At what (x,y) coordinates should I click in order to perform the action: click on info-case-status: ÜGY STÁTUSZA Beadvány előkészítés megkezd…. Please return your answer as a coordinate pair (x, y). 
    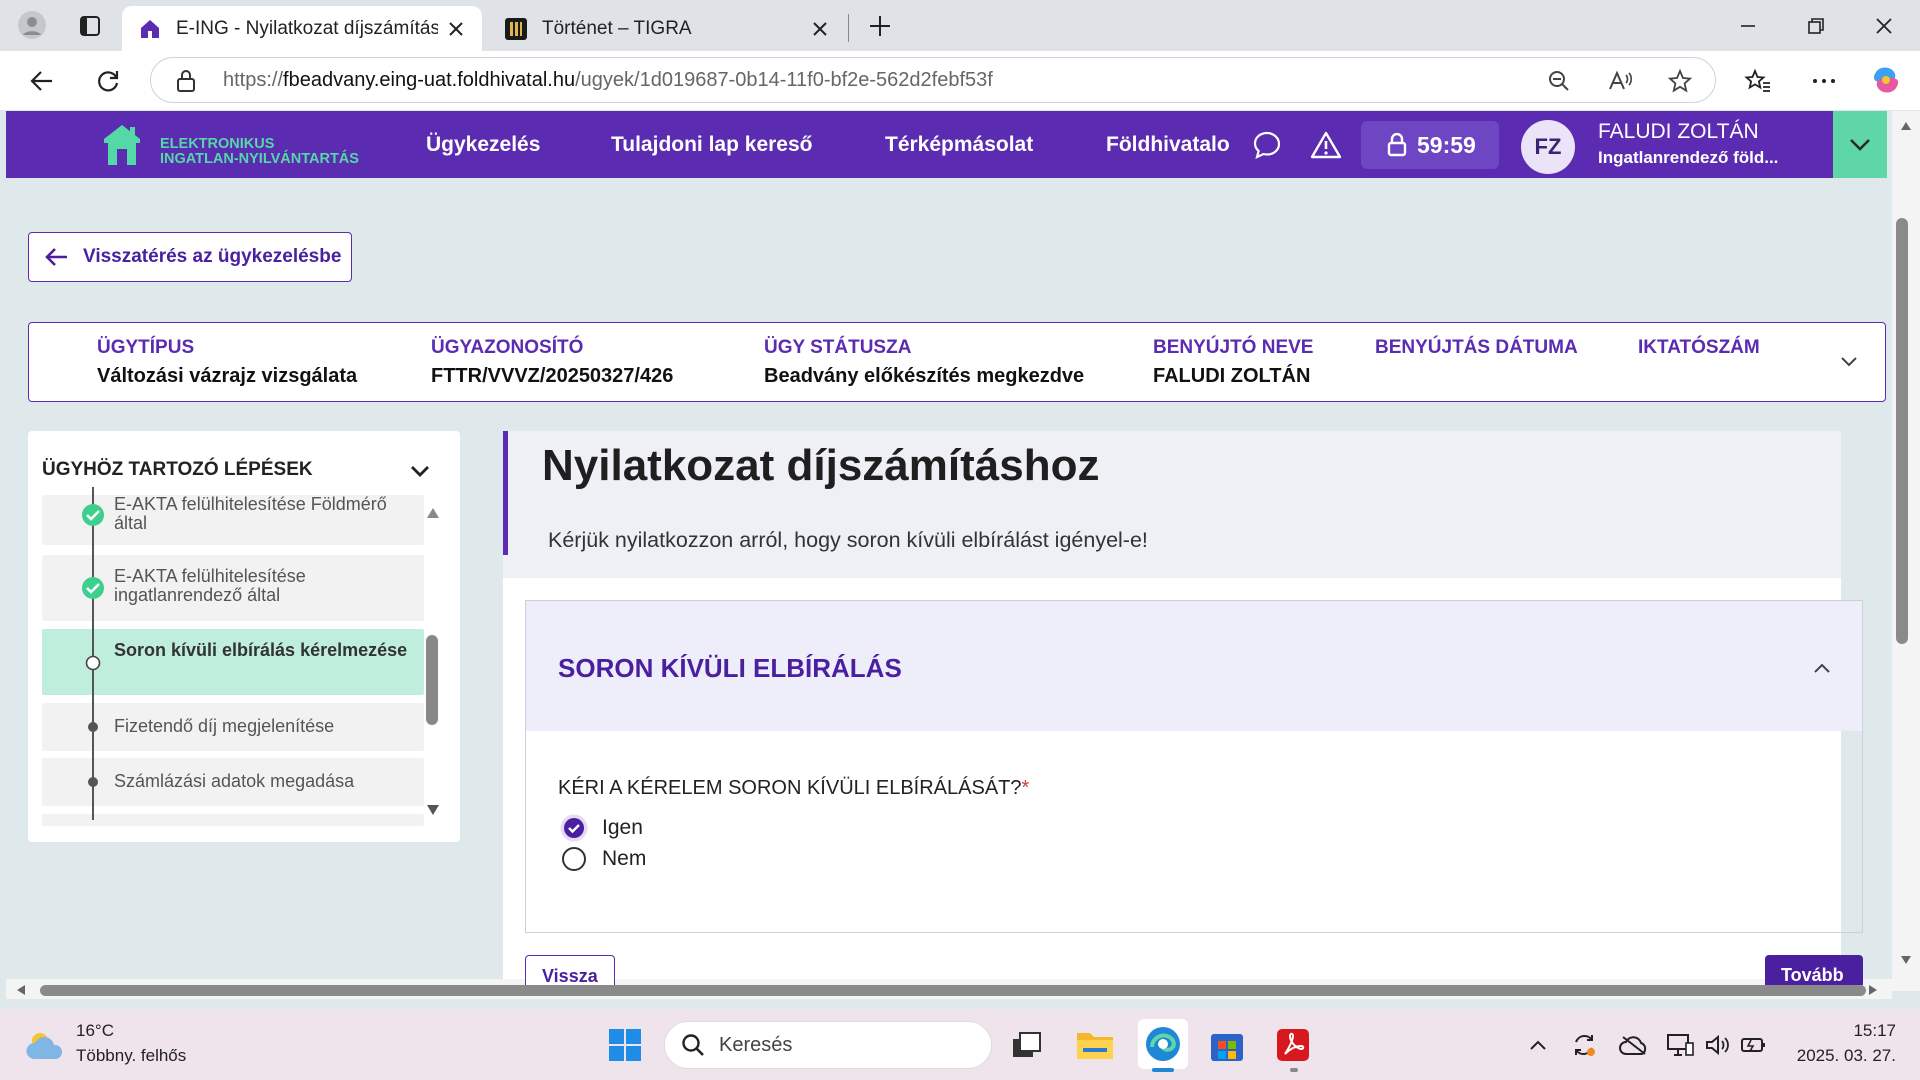
    Looking at the image, I should click on (924, 362).